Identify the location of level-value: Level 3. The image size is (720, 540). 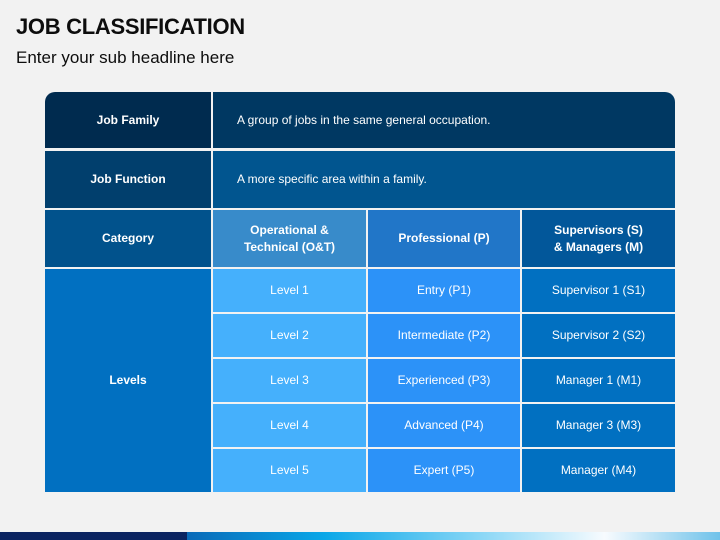
(289, 380).